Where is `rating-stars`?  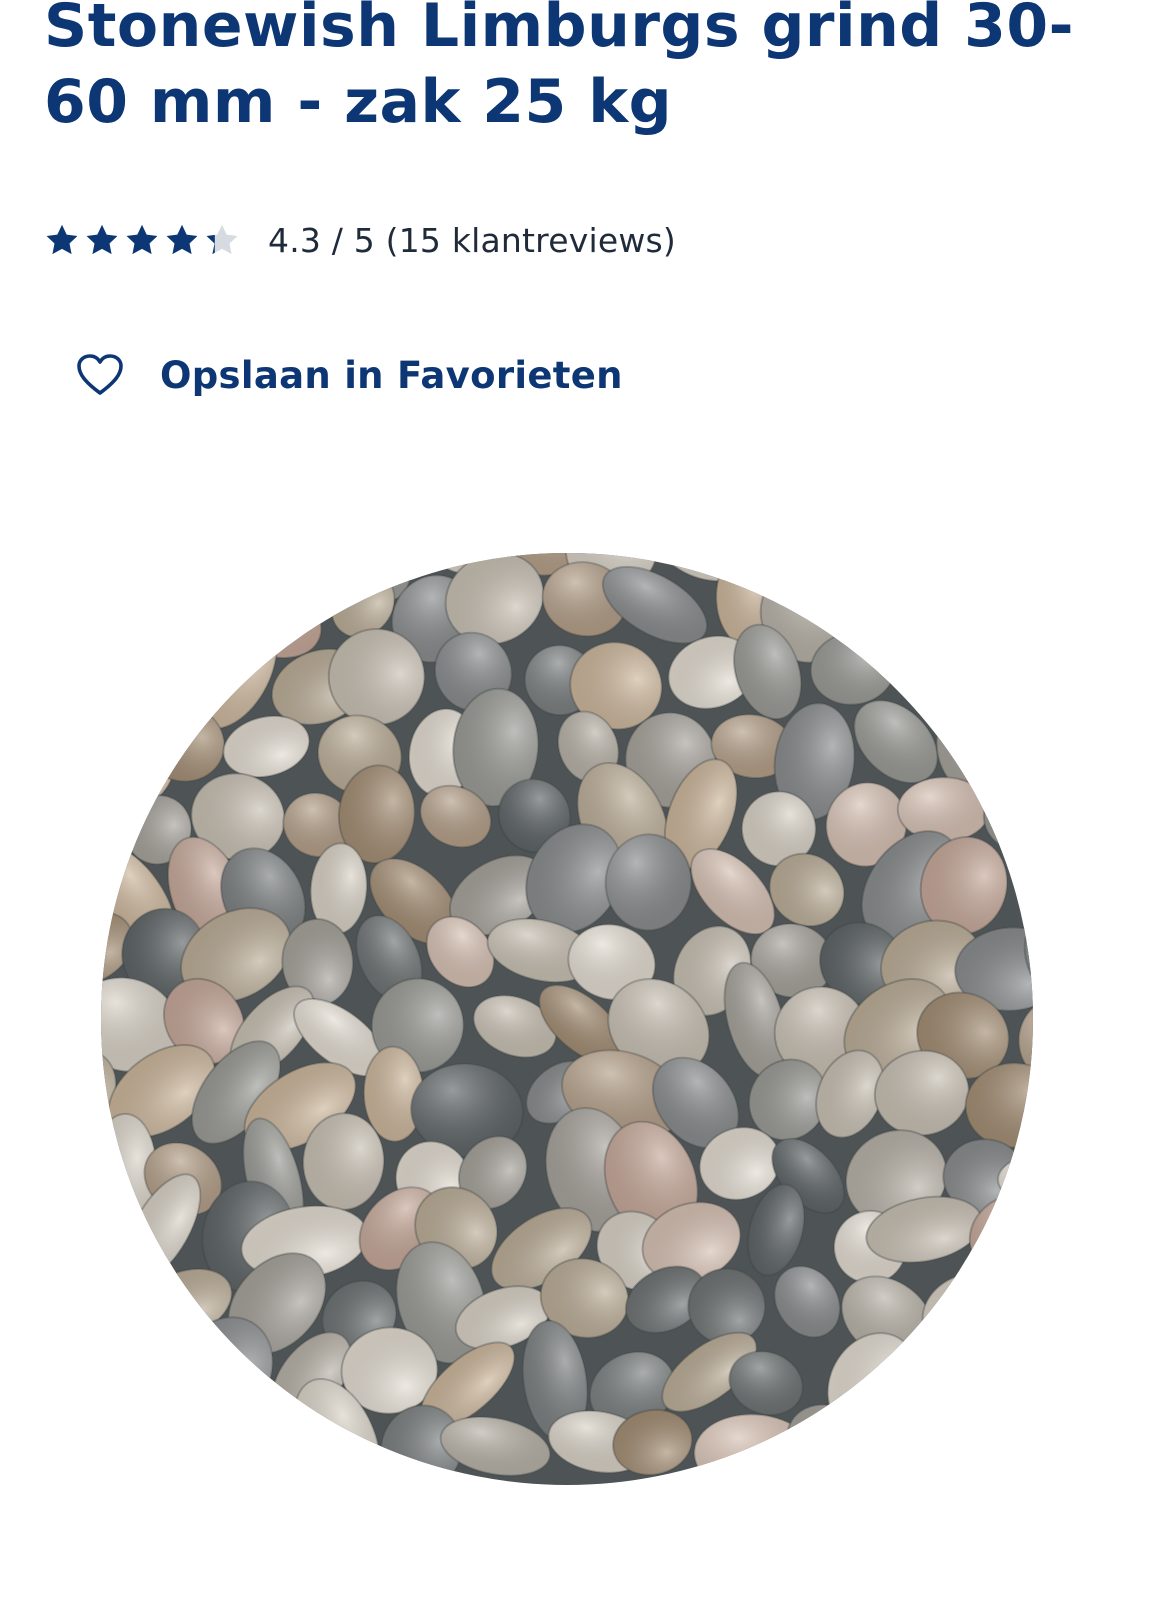 rating-stars is located at coordinates (142, 240).